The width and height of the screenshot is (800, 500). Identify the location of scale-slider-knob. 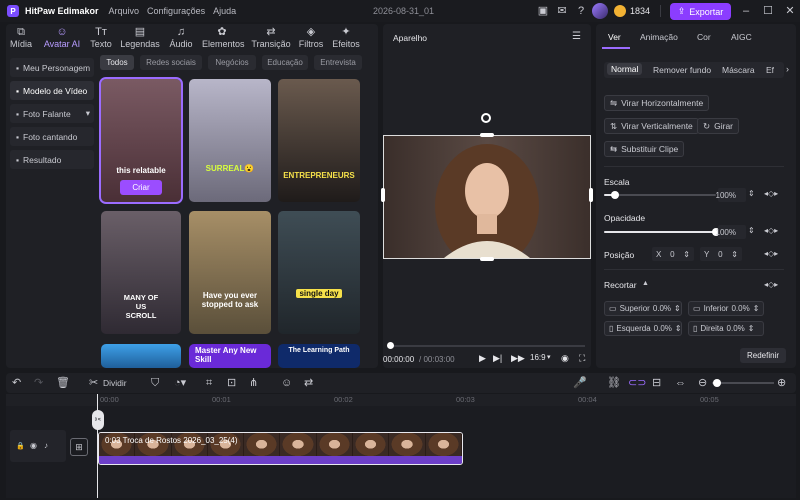
(615, 195).